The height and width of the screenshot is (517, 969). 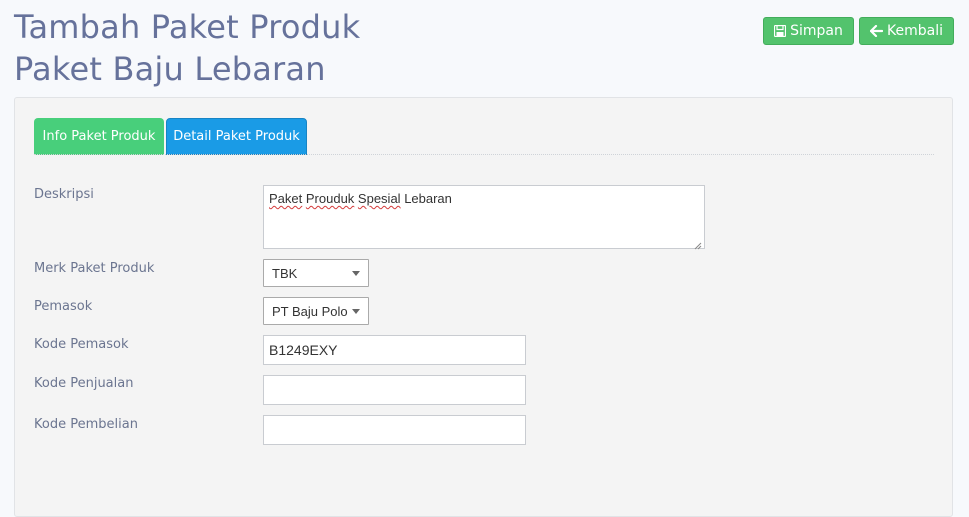 What do you see at coordinates (86, 424) in the screenshot?
I see `kode-pembelian-label: Kode Pembelian` at bounding box center [86, 424].